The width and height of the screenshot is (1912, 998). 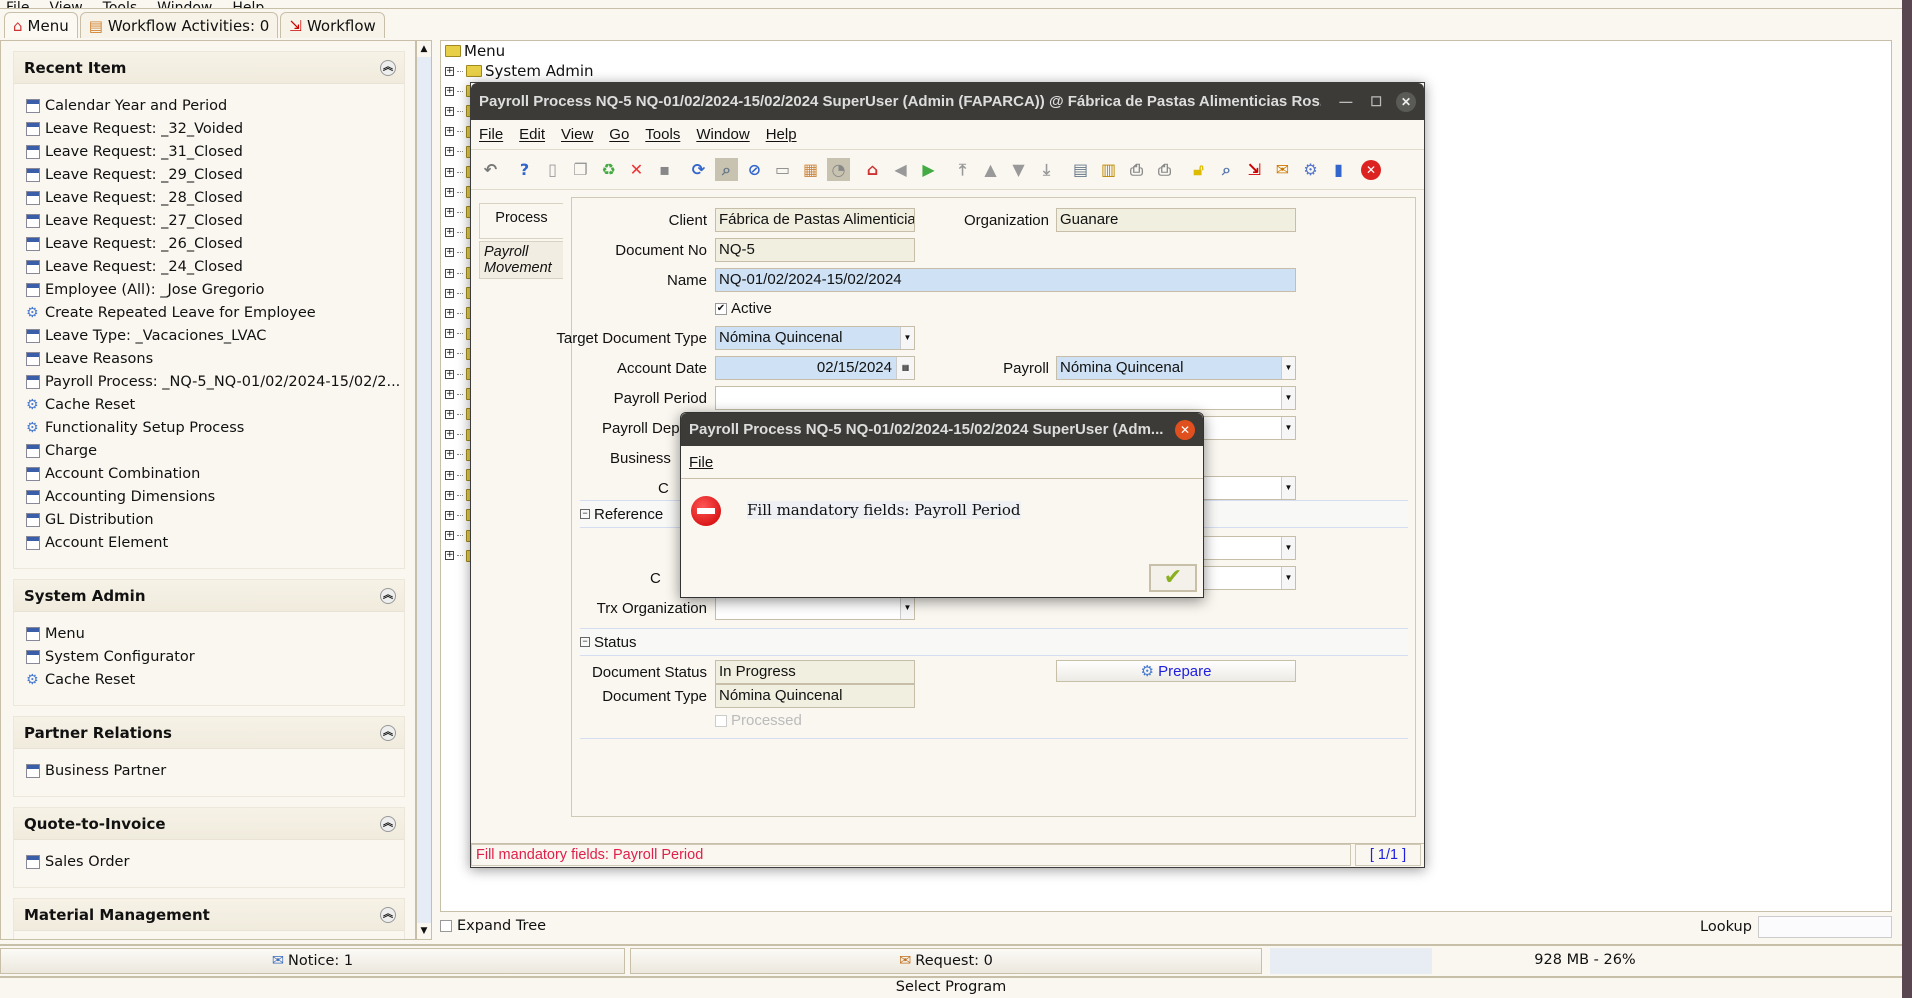 I want to click on maximize-icon: ☐, so click(x=1376, y=102).